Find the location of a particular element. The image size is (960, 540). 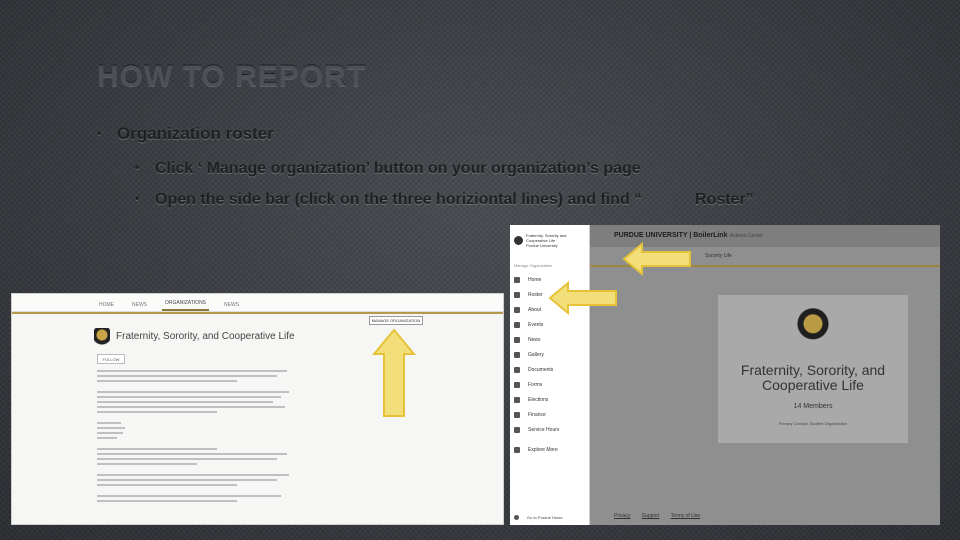

sidebar-item-label: Gallery is located at coordinates (536, 355).